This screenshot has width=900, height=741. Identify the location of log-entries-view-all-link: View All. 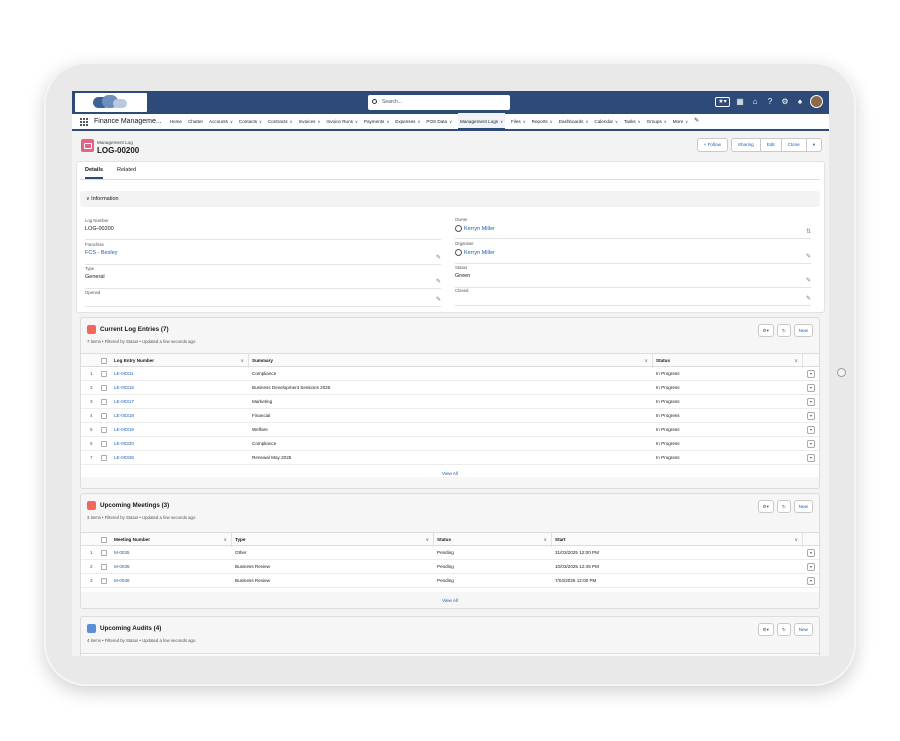
(450, 473).